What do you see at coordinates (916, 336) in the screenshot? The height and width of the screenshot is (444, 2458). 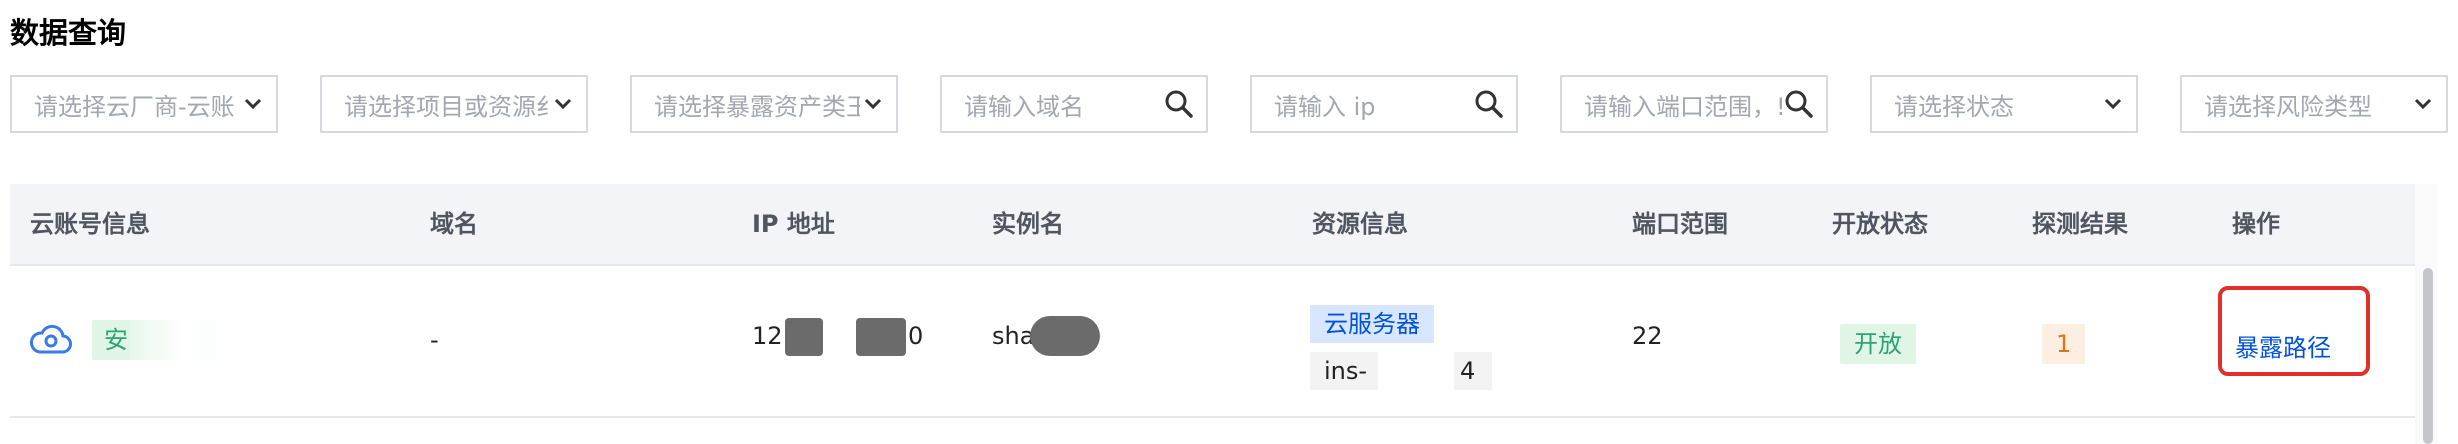 I see `ip-suffix: 0` at bounding box center [916, 336].